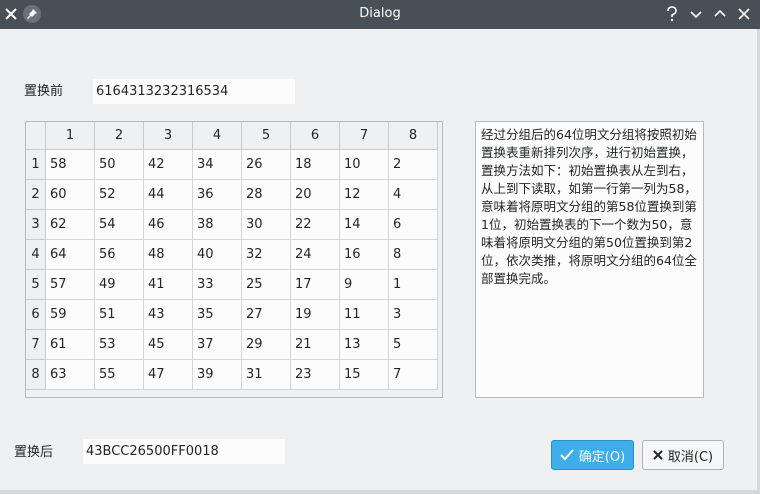  What do you see at coordinates (266, 195) in the screenshot?
I see `table-cell: 28` at bounding box center [266, 195].